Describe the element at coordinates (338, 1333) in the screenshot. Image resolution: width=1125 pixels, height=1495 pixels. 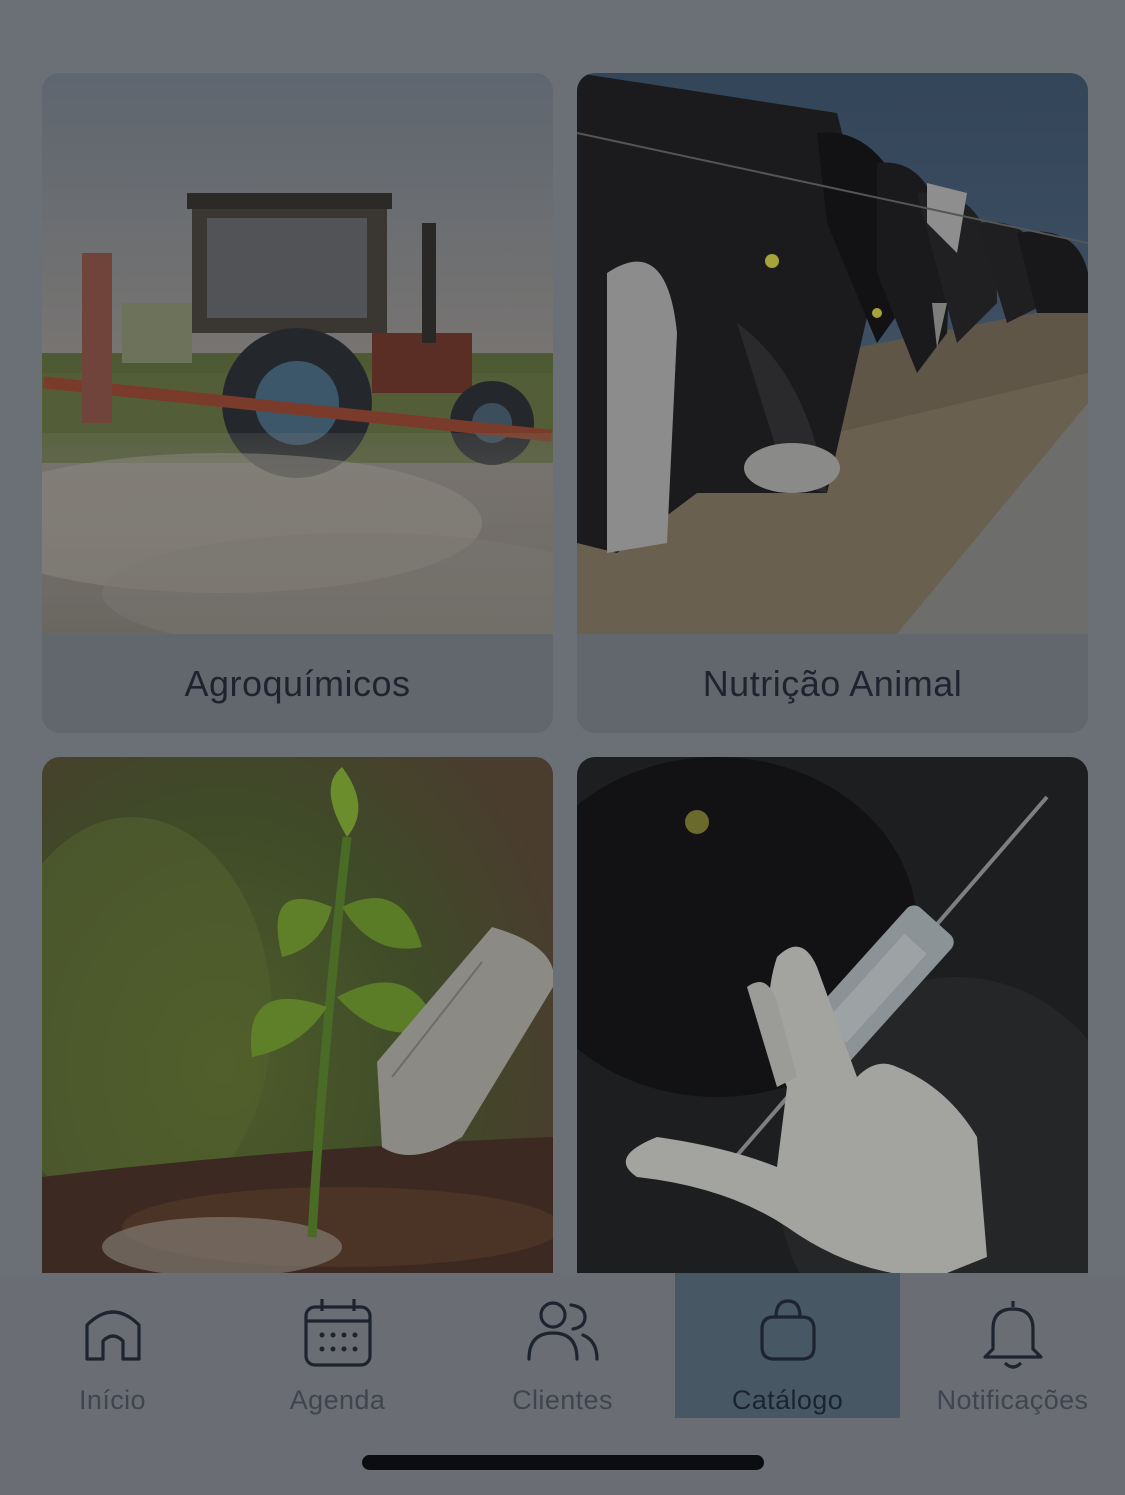
I see `calendar-icon` at that location.